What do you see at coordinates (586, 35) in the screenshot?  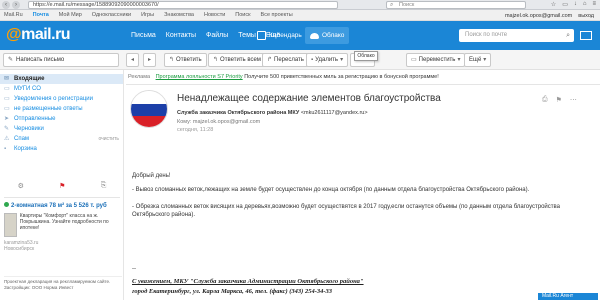 I see `expand-icon` at bounding box center [586, 35].